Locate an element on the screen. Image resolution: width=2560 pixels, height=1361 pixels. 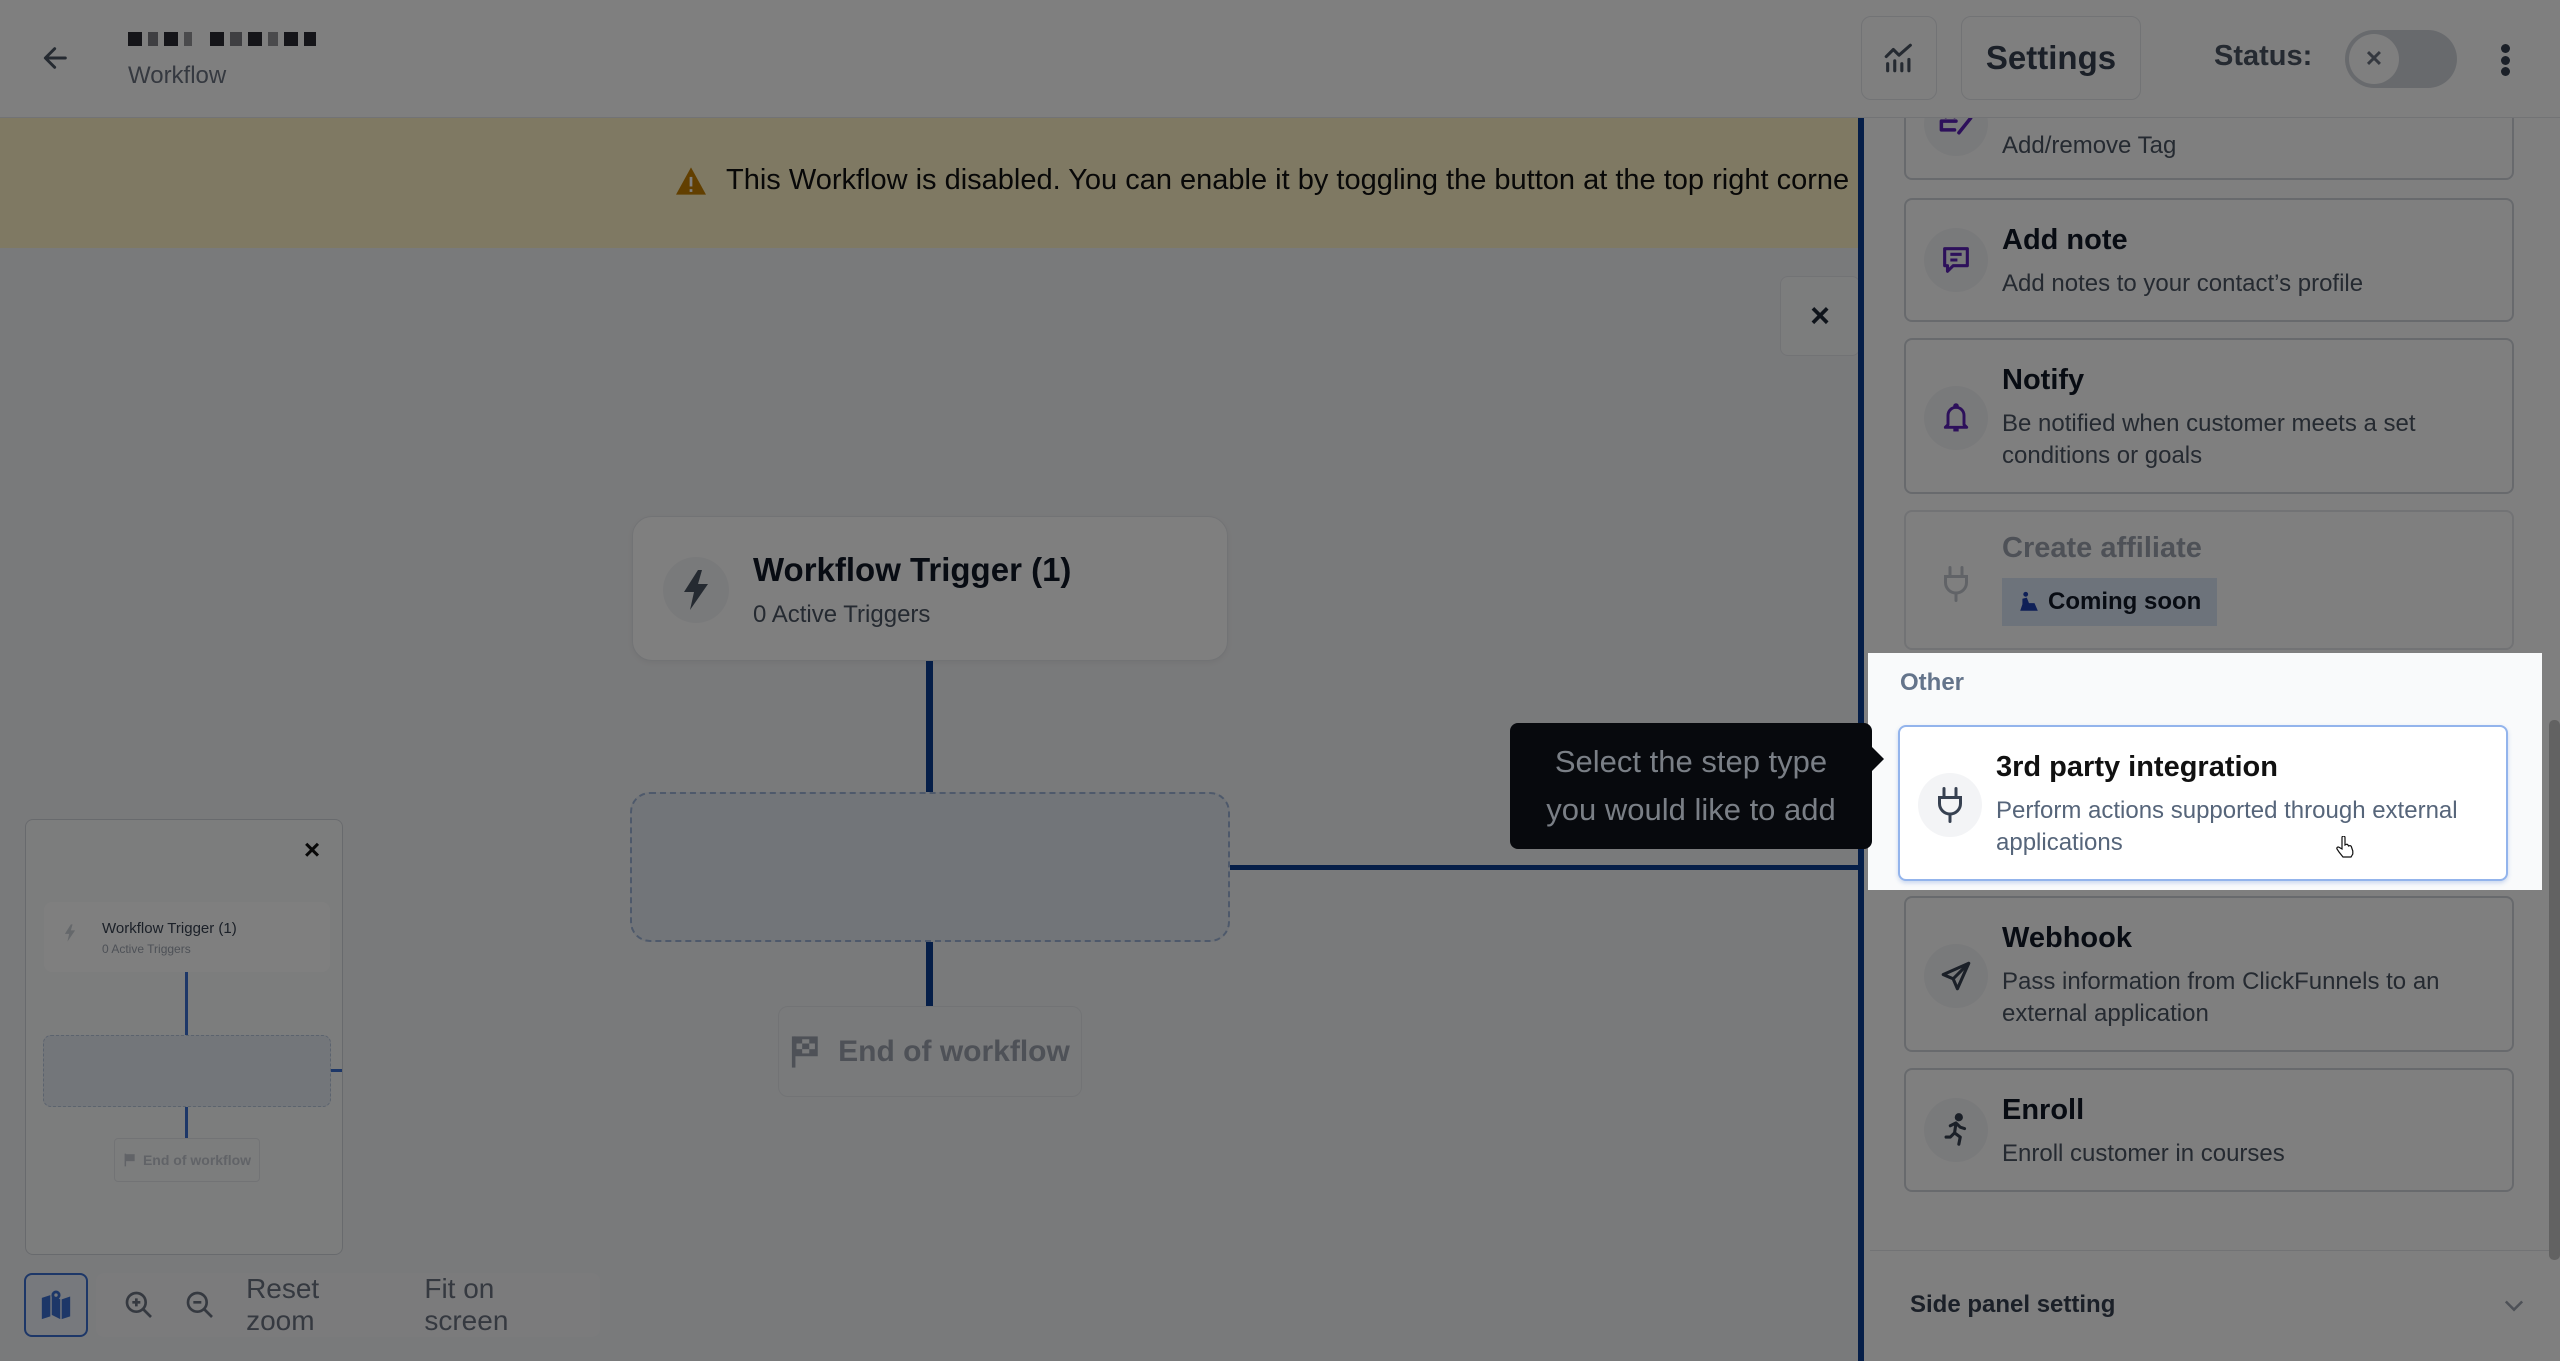
chevron-down-icon is located at coordinates (2514, 1306).